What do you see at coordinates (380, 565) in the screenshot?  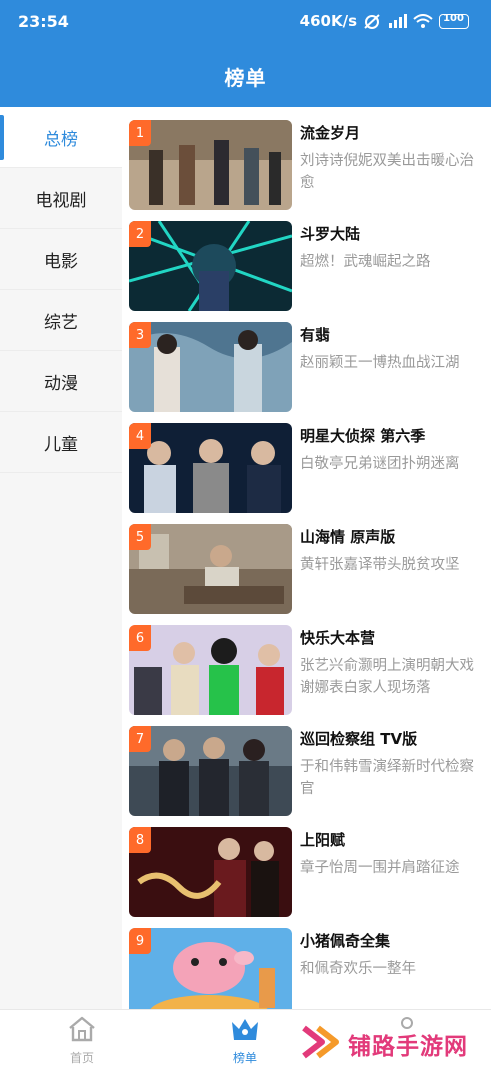 I see `item-description: 黄轩张嘉译带头脱贫攻坚` at bounding box center [380, 565].